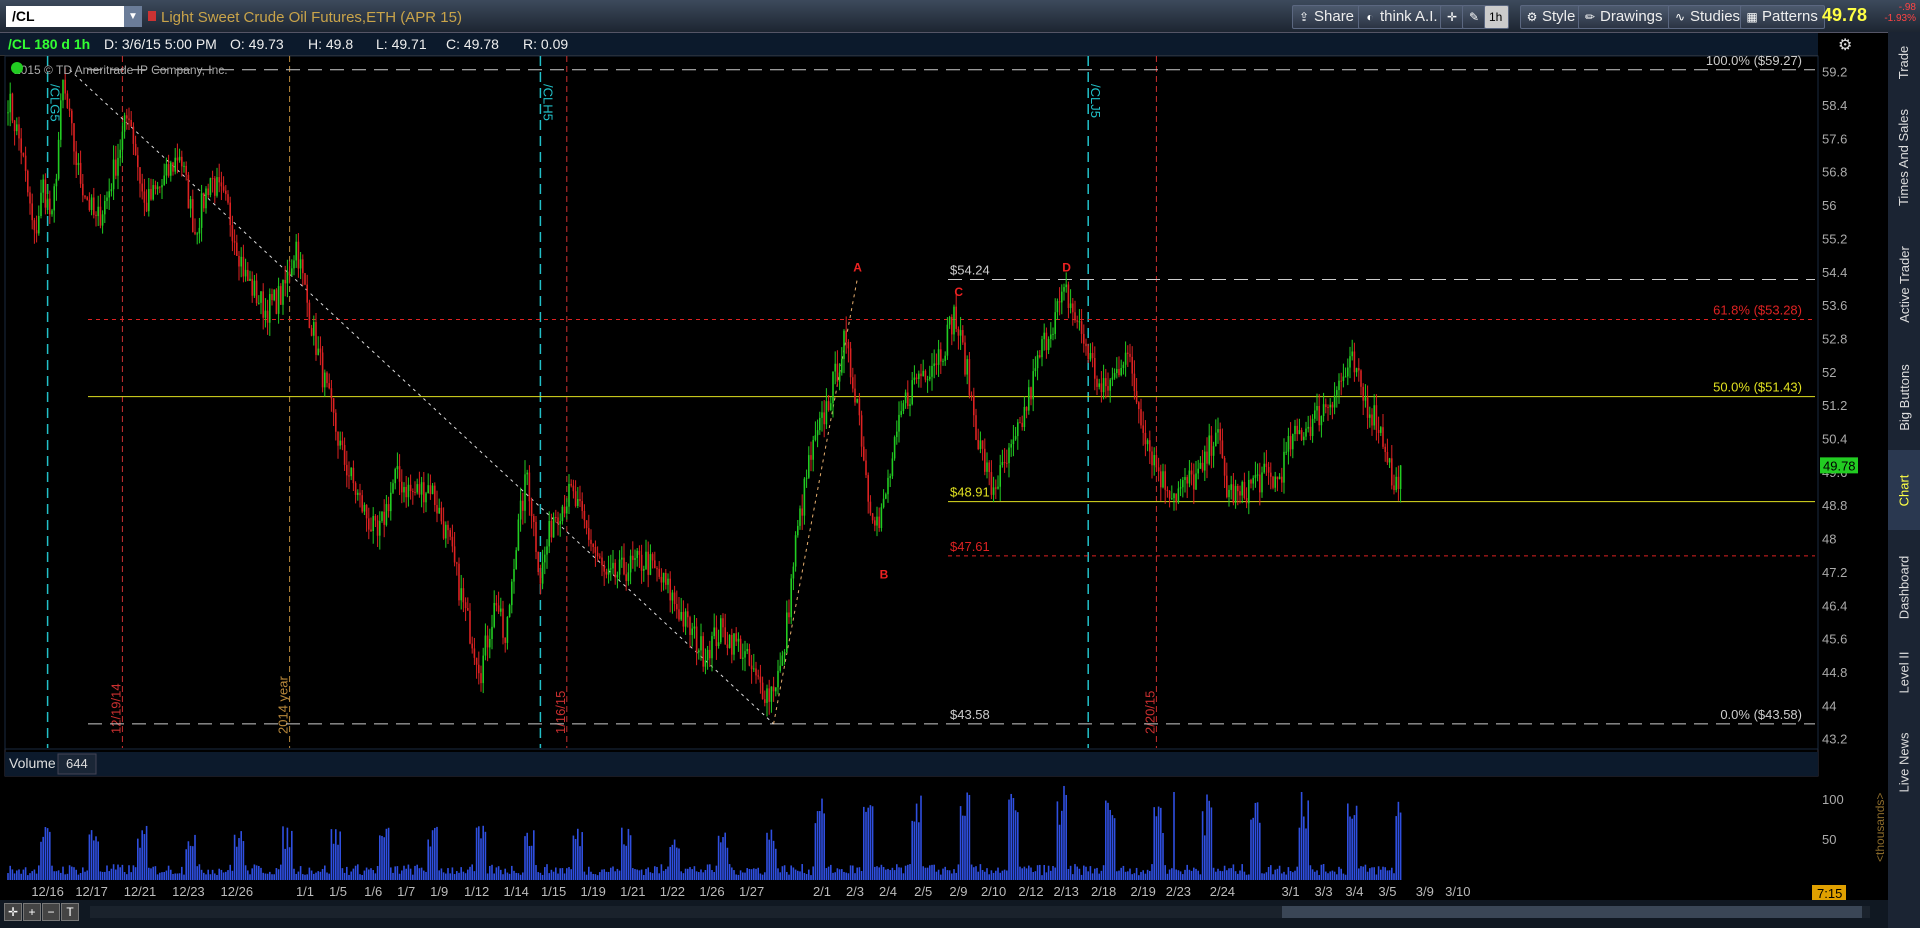  I want to click on symbol-input: /CL, so click(66, 16).